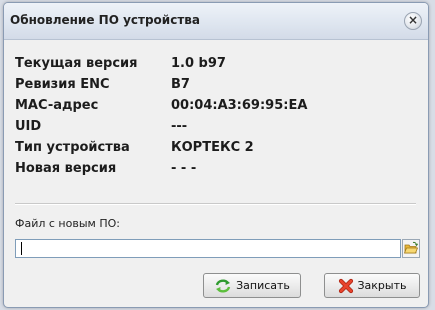 Image resolution: width=435 pixels, height=310 pixels. Describe the element at coordinates (215, 204) in the screenshot. I see `divider` at that location.